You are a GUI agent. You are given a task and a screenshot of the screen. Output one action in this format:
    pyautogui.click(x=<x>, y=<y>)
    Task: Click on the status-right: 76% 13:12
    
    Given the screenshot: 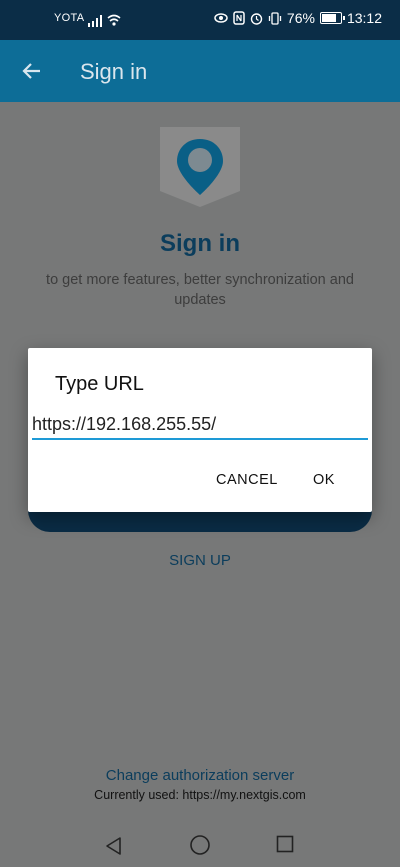 What is the action you would take?
    pyautogui.click(x=298, y=18)
    